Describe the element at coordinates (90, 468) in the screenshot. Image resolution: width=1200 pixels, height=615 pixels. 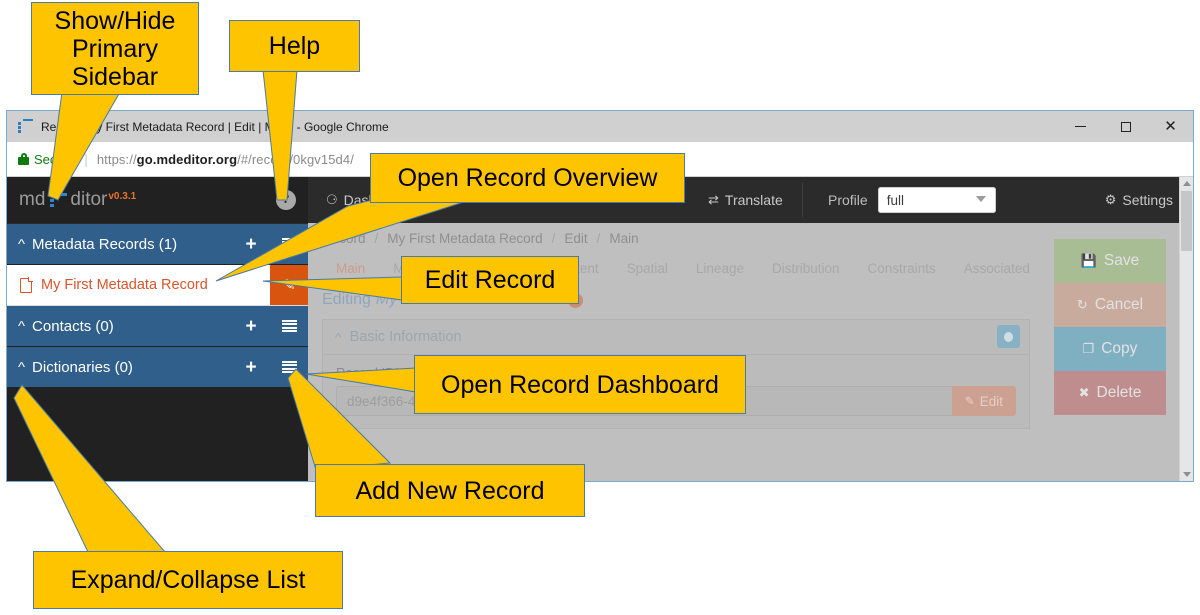
I see `pointer-expand-collapse-list` at that location.